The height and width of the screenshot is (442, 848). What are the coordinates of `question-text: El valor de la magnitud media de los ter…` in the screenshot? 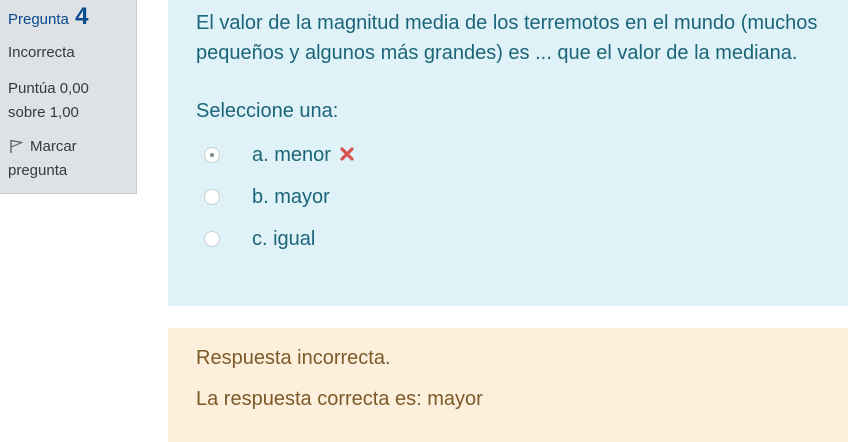 It's located at (507, 38).